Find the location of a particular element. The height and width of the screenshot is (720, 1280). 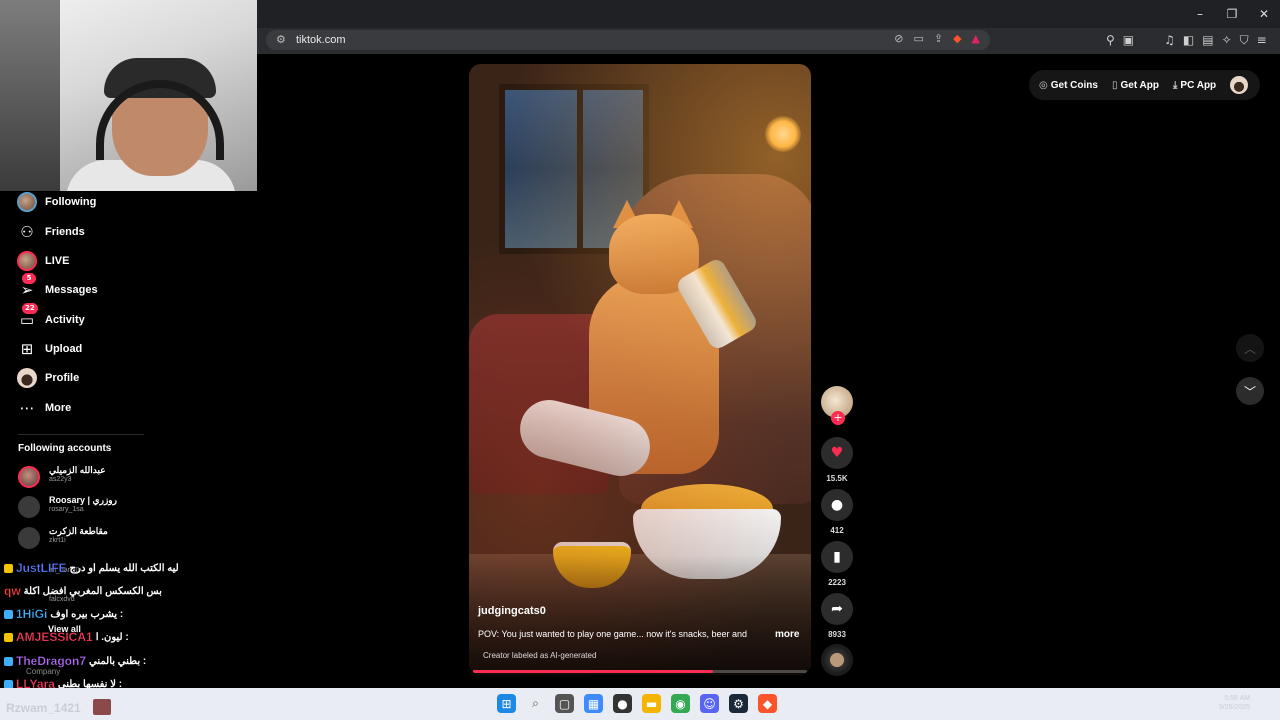

get-app-label: Get App is located at coordinates (1139, 85).